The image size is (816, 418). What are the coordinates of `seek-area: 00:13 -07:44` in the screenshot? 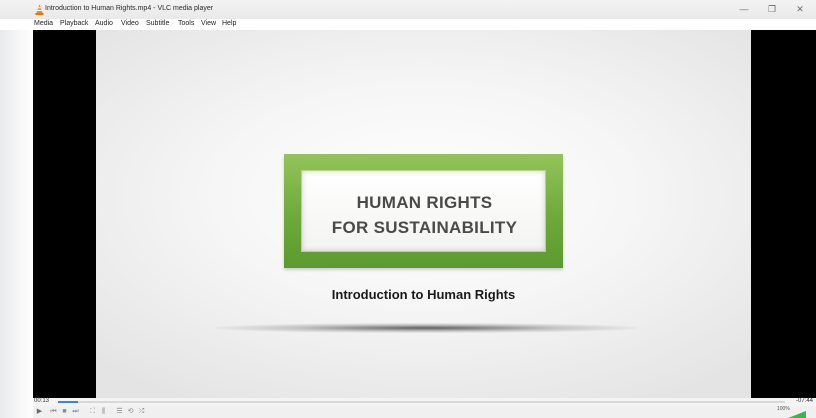 It's located at (424, 402).